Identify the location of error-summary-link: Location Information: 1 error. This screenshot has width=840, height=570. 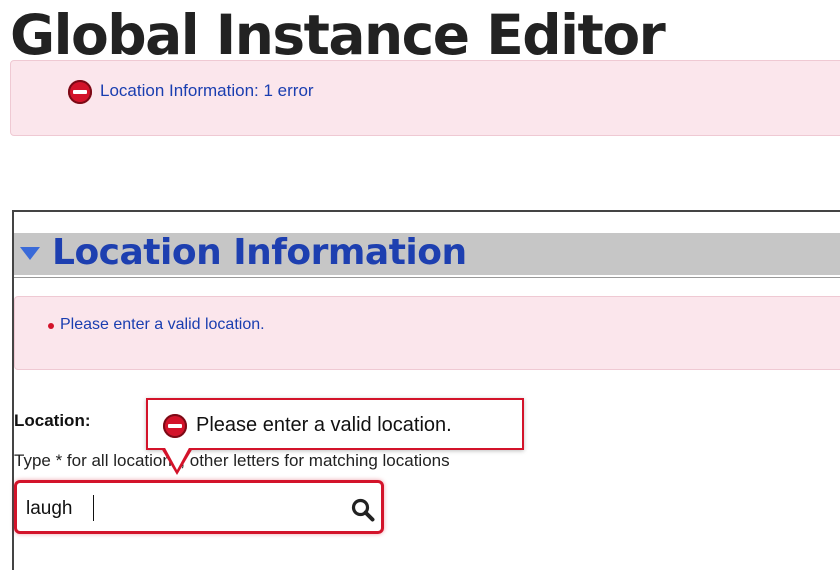
(207, 91).